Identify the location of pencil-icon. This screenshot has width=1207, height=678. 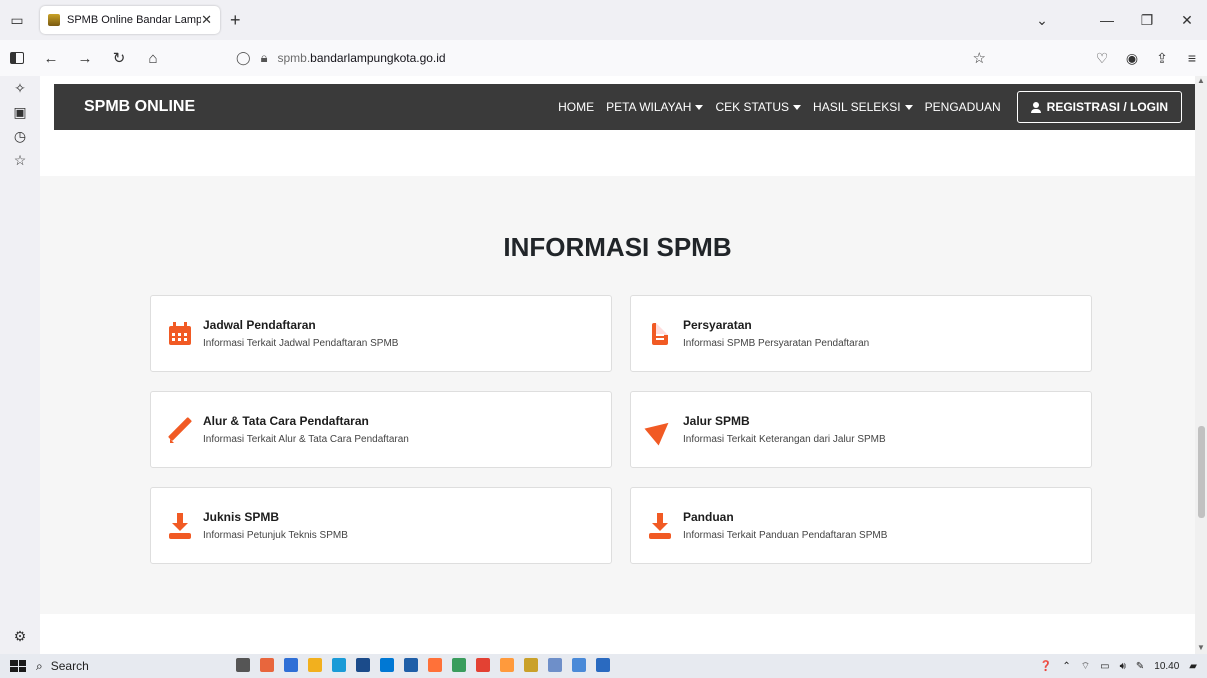
(180, 430).